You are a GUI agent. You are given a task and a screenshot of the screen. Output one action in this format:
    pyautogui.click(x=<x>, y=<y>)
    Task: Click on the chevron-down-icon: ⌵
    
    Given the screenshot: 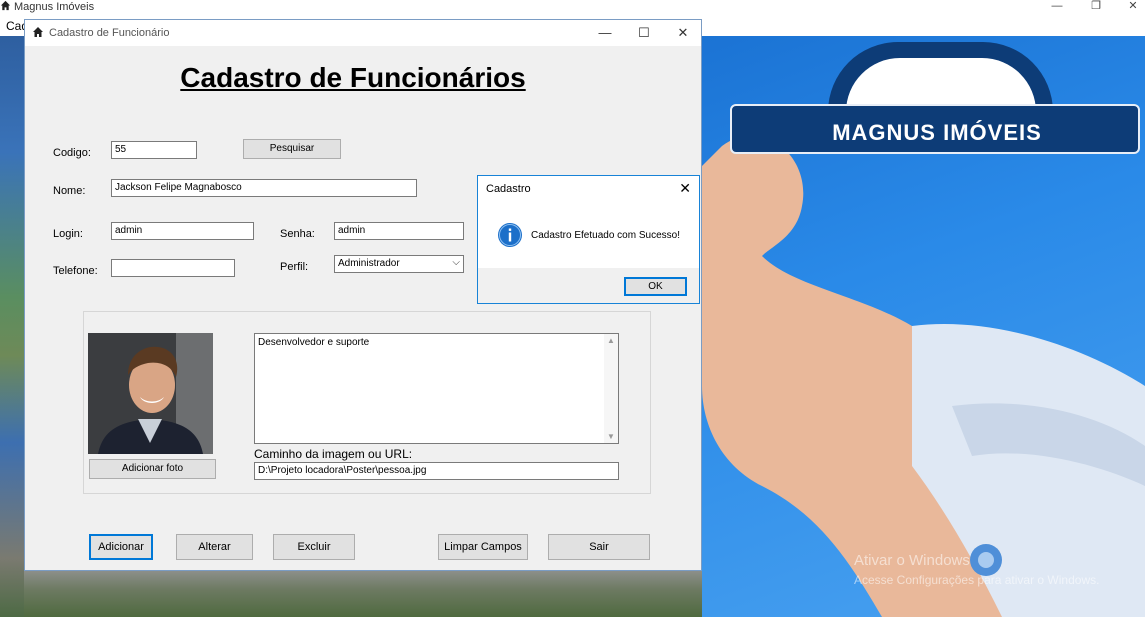 What is the action you would take?
    pyautogui.click(x=456, y=262)
    